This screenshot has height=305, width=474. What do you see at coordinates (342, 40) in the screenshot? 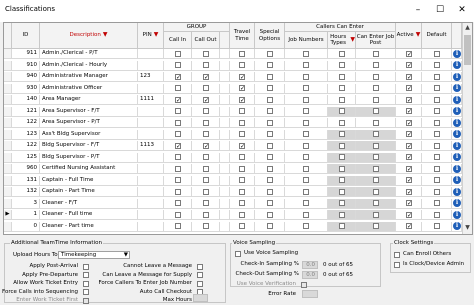
I see `col-hours-types: Hours Types ▼` at bounding box center [342, 40].